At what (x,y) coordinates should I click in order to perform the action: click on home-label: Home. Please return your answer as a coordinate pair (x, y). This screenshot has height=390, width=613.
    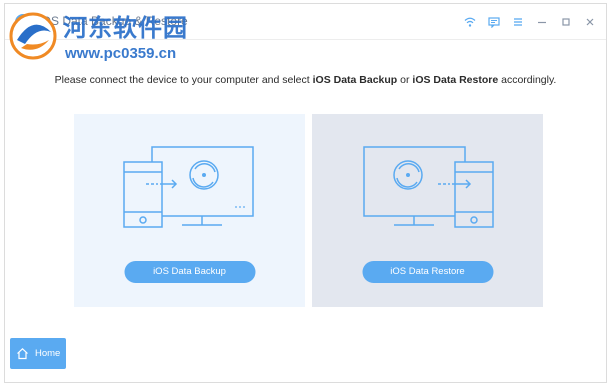
    Looking at the image, I should click on (48, 353).